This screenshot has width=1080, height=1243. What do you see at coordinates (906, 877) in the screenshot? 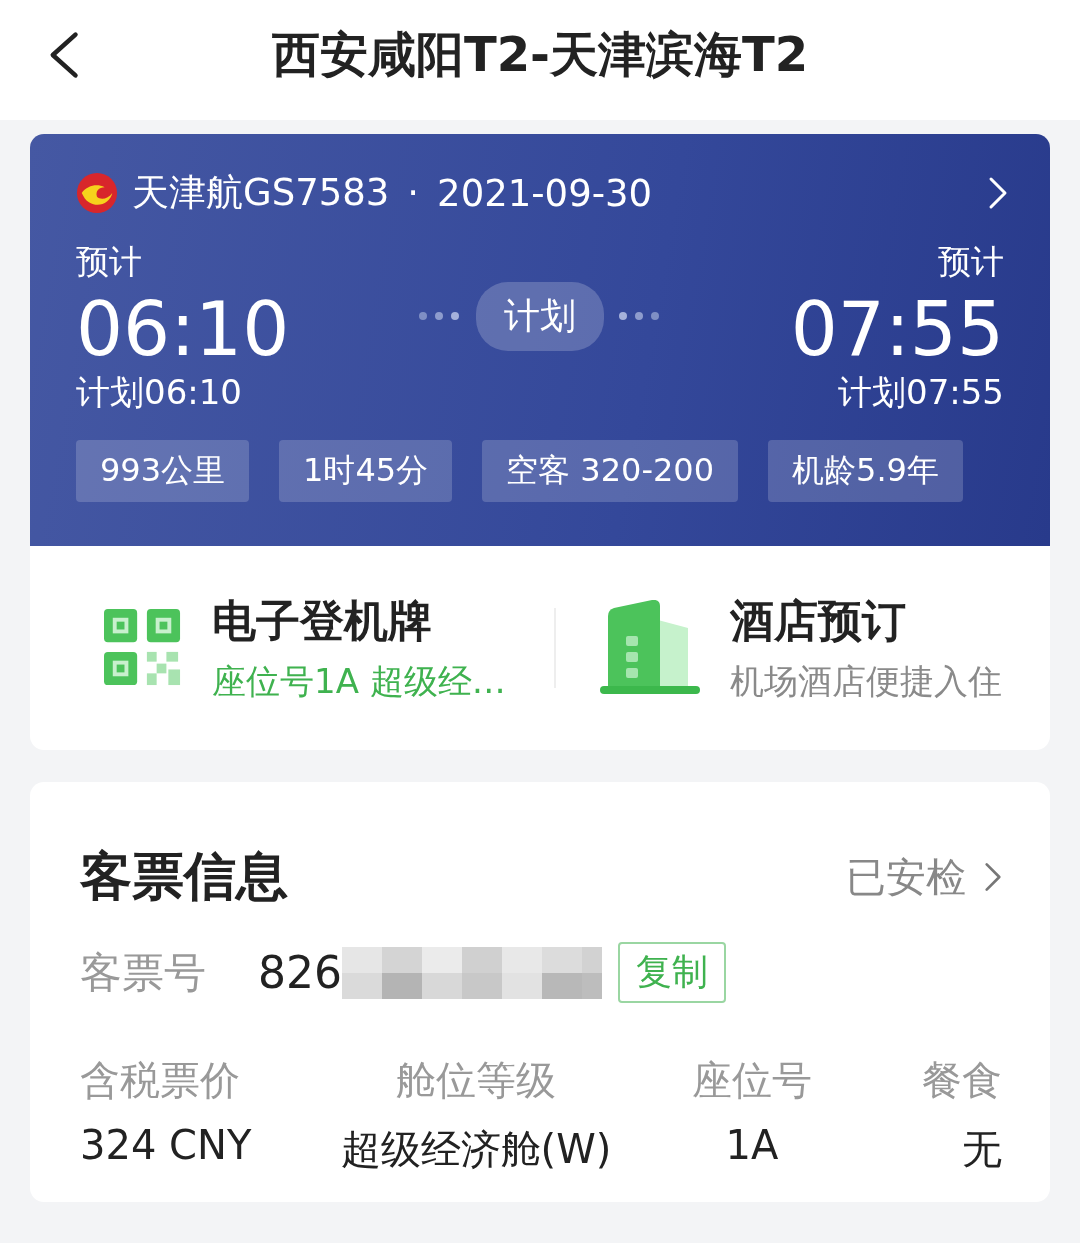
I see `security-status-link: 已安检` at bounding box center [906, 877].